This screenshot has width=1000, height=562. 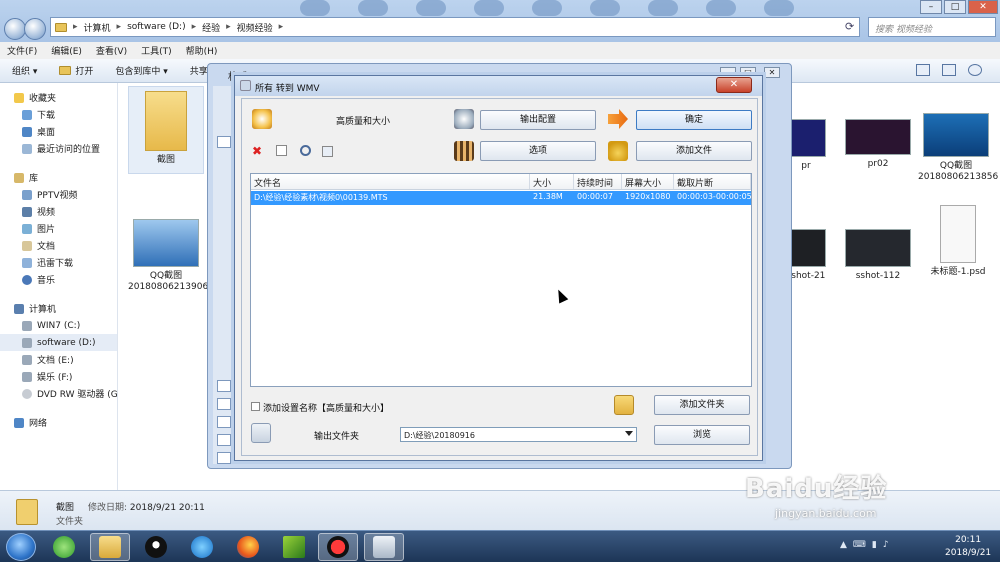 What do you see at coordinates (932, 27) in the screenshot?
I see `search-input: 搜索 视频经验` at bounding box center [932, 27].